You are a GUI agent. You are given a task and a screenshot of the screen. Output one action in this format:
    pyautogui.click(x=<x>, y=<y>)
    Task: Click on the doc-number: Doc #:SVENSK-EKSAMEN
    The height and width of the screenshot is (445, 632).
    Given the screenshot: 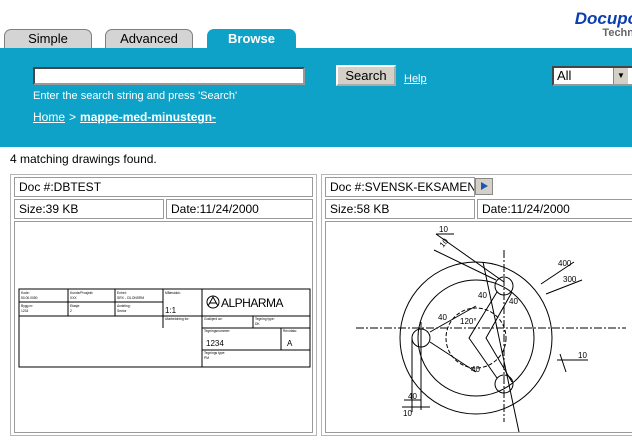 What is the action you would take?
    pyautogui.click(x=400, y=187)
    